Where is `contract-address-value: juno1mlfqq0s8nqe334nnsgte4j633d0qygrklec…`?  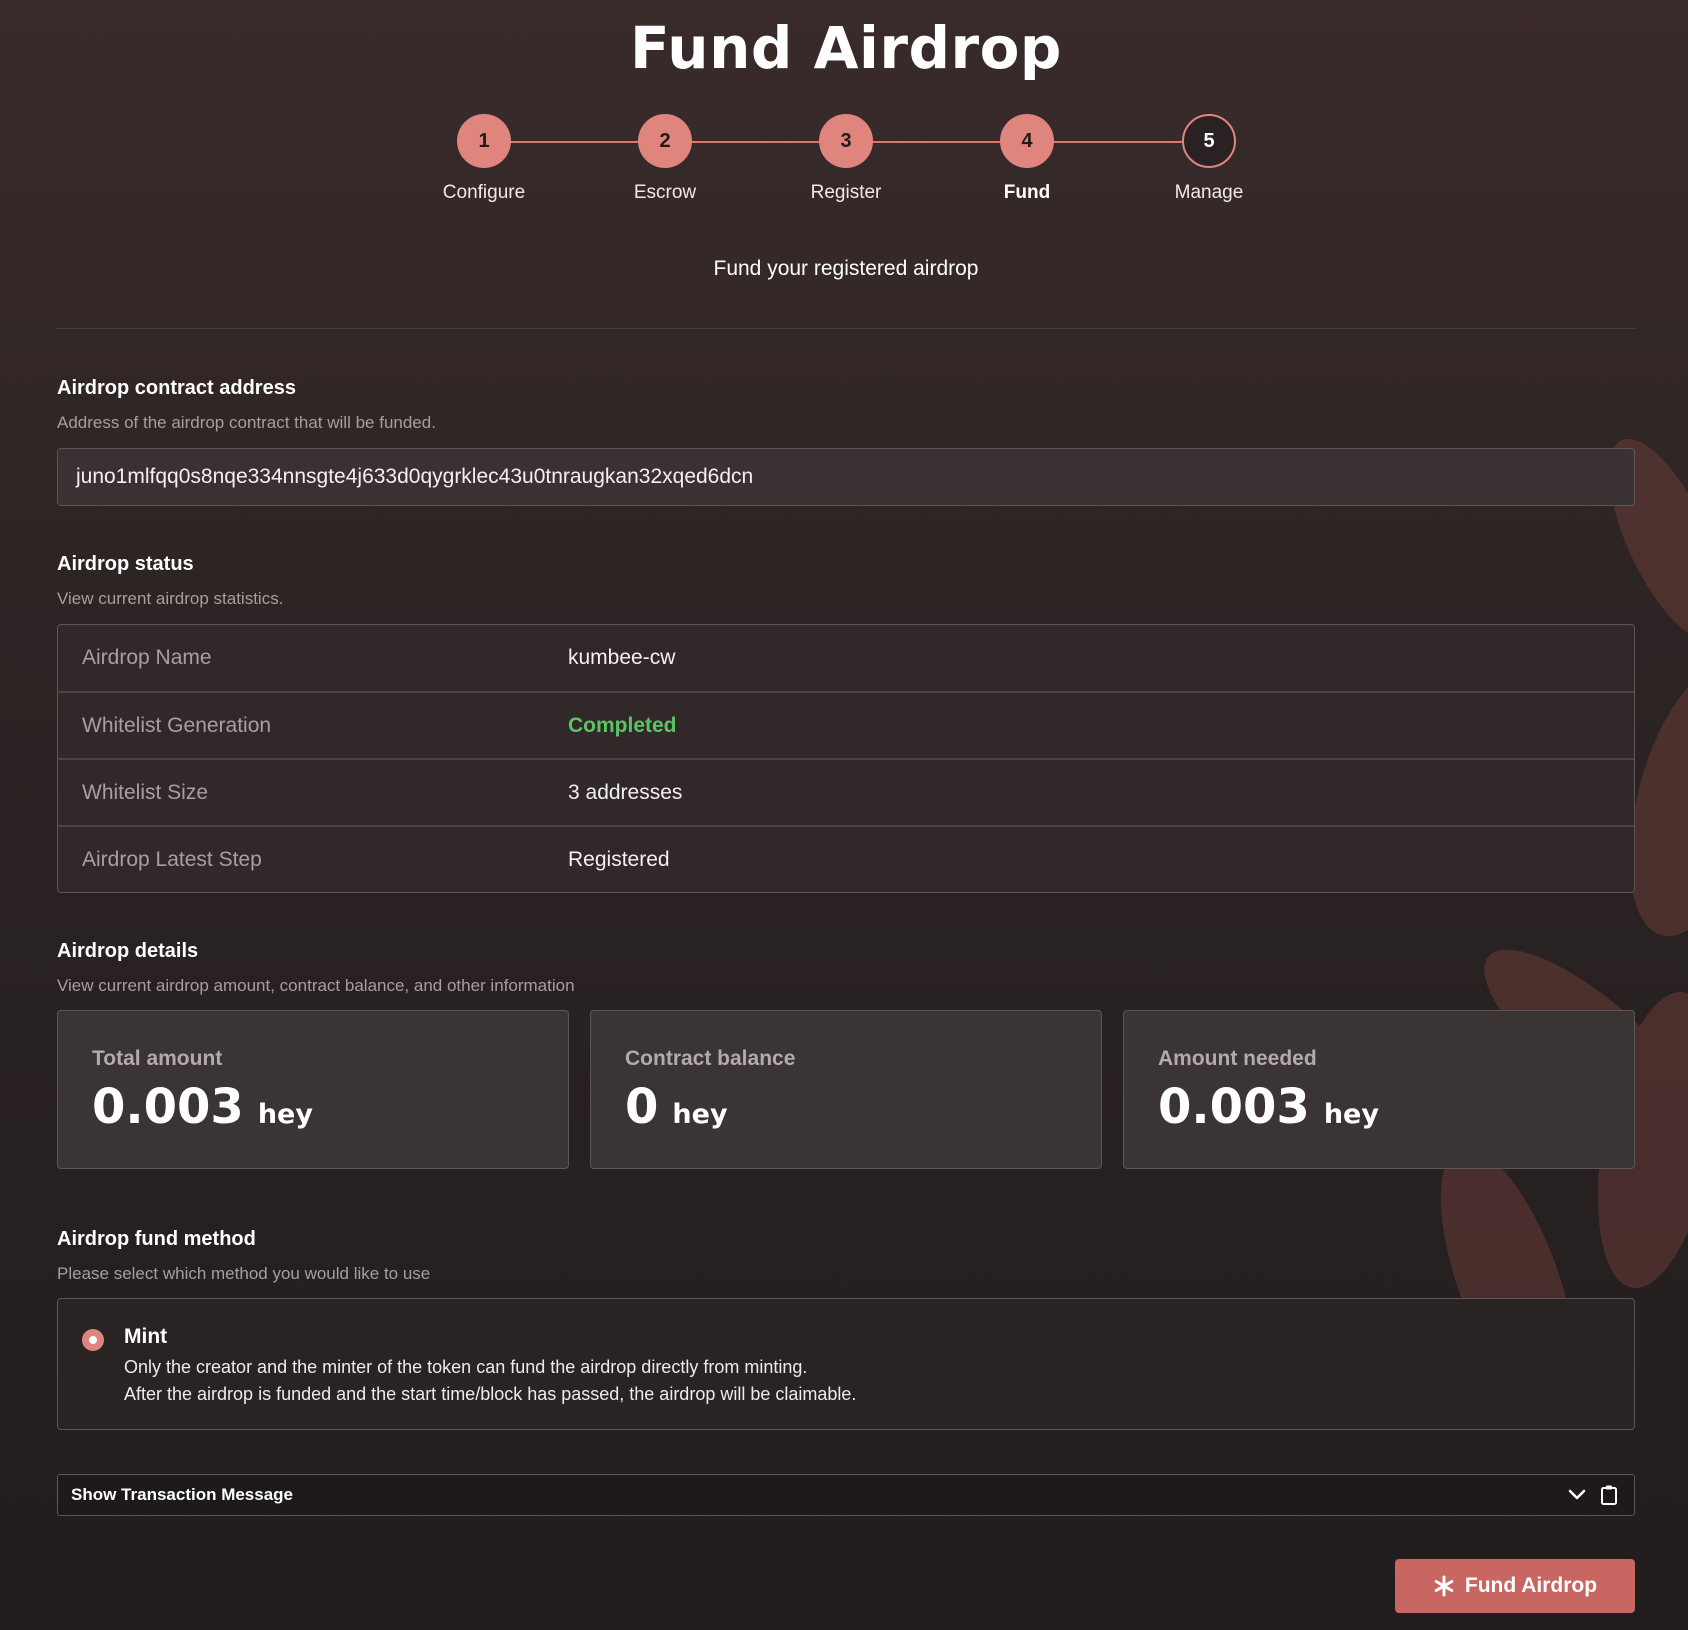
contract-address-value: juno1mlfqq0s8nqe334nnsgte4j633d0qygrklec… is located at coordinates (415, 476).